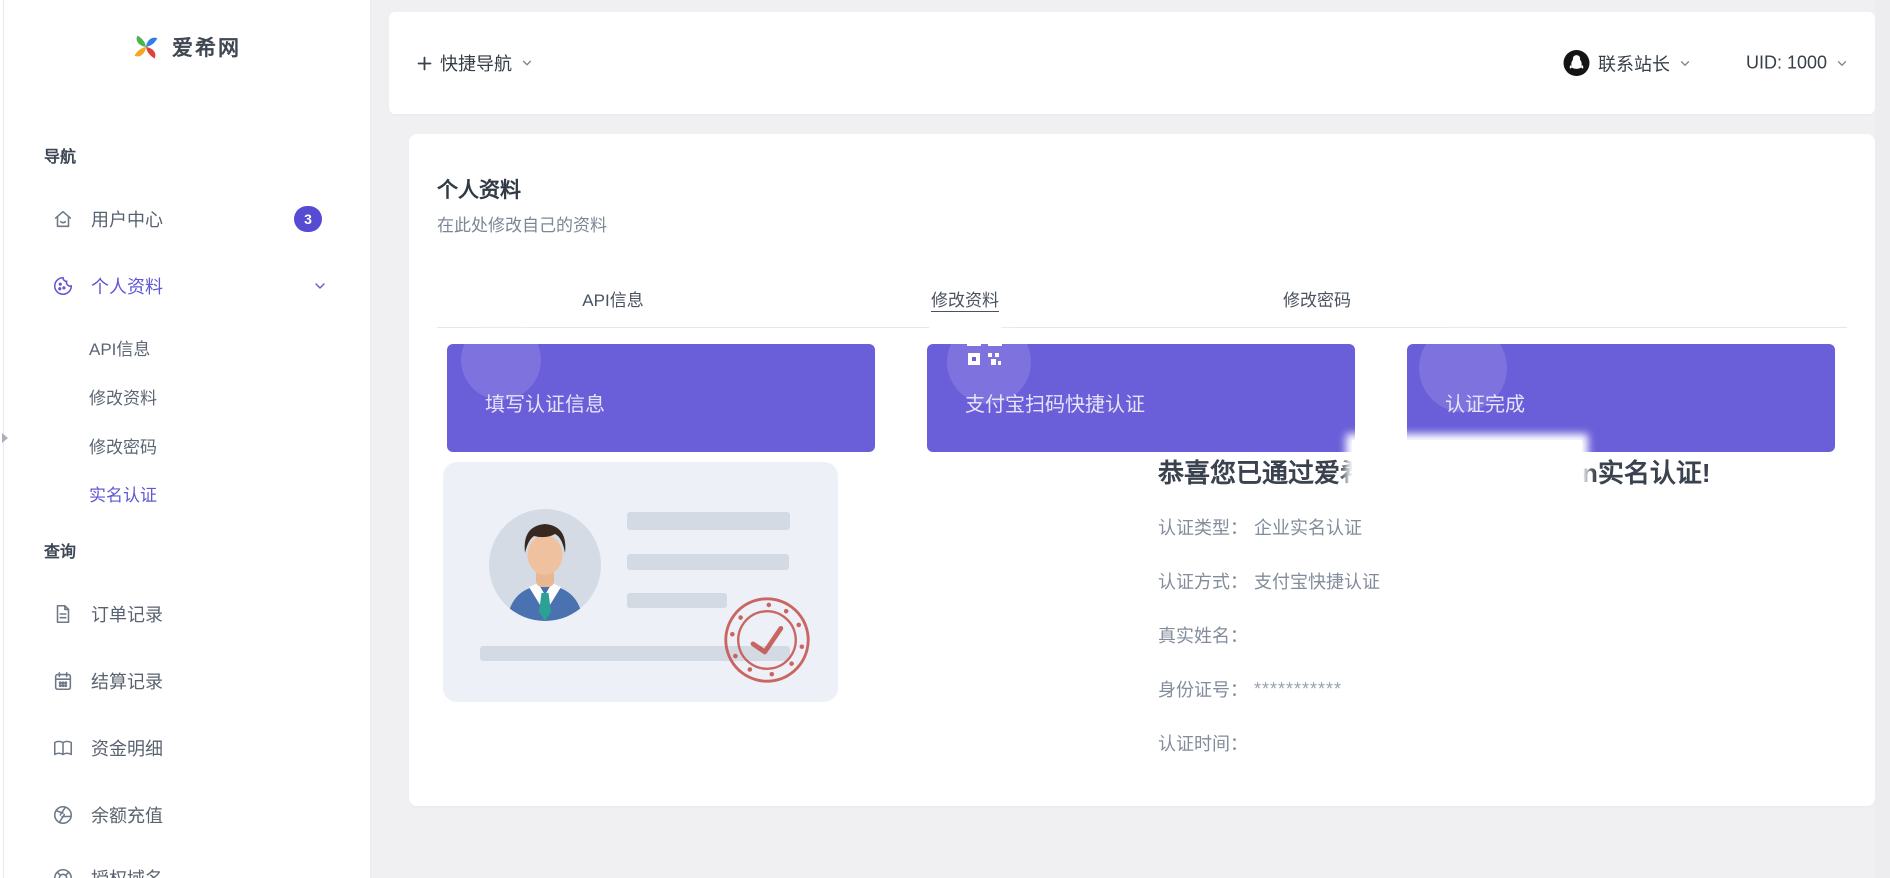 This screenshot has width=1890, height=878. What do you see at coordinates (127, 287) in the screenshot?
I see `sidebar-item-label: 个人资料` at bounding box center [127, 287].